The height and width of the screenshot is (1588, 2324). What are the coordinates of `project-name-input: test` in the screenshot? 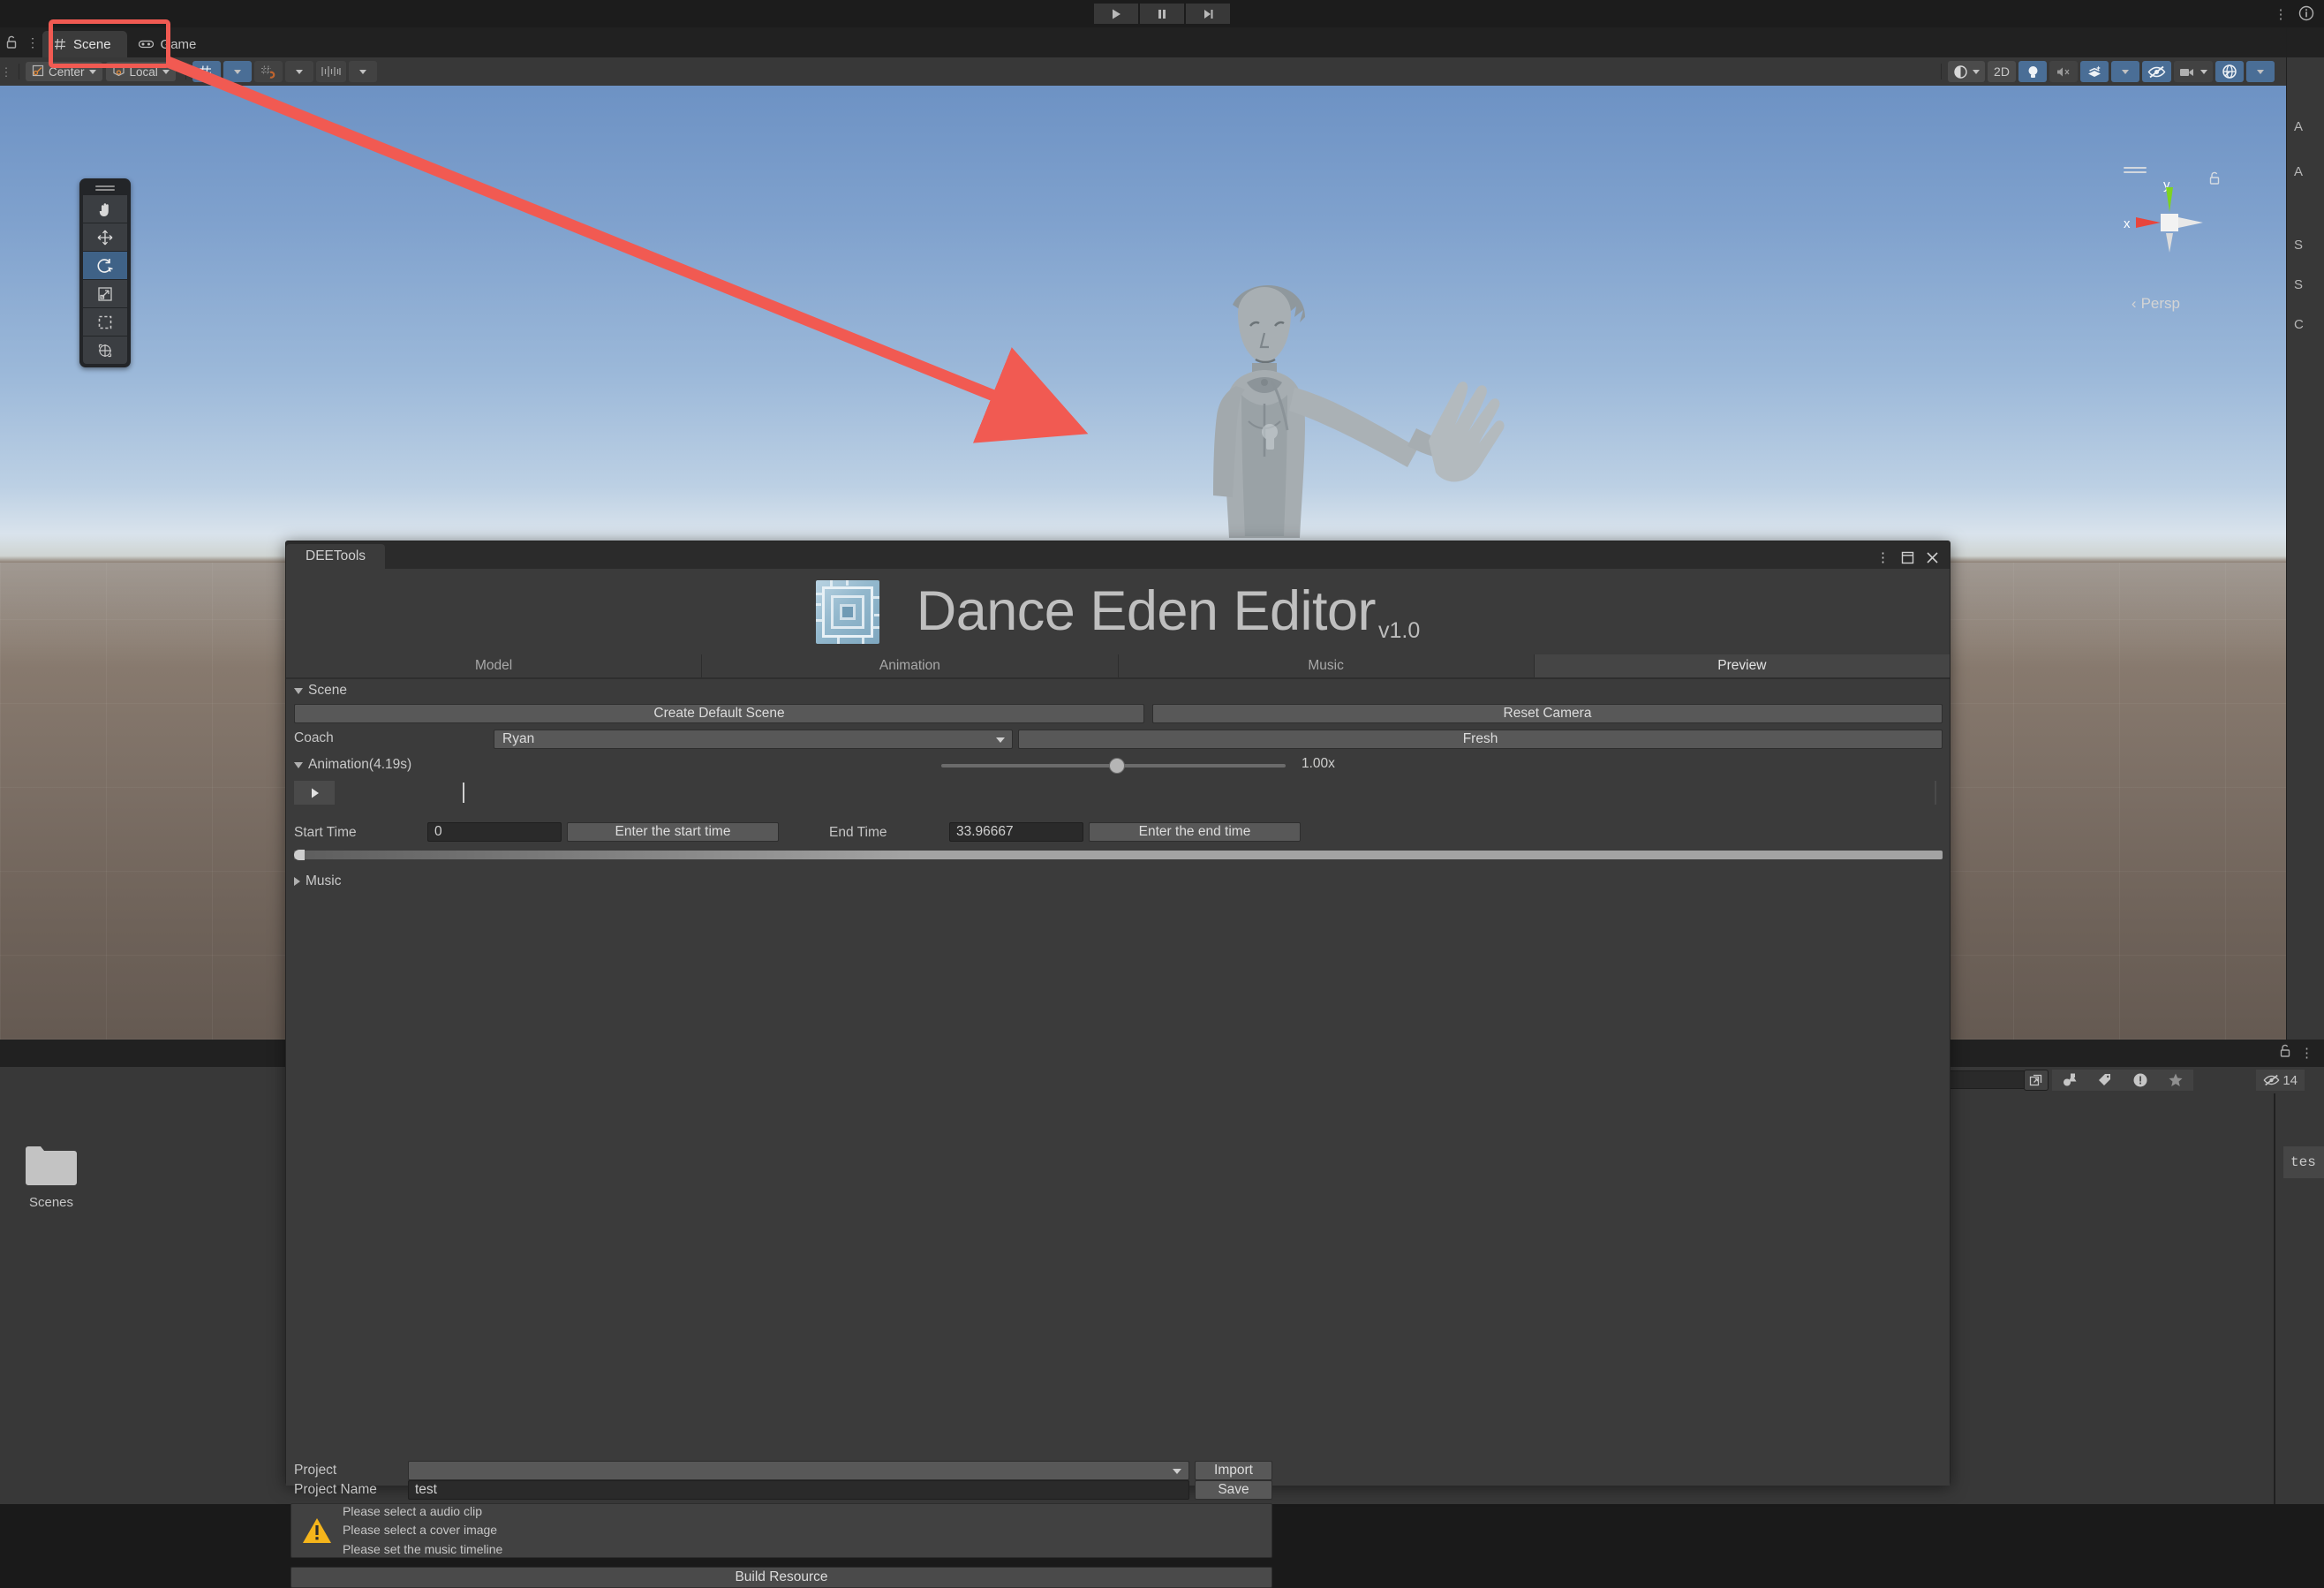 It's located at (798, 1490).